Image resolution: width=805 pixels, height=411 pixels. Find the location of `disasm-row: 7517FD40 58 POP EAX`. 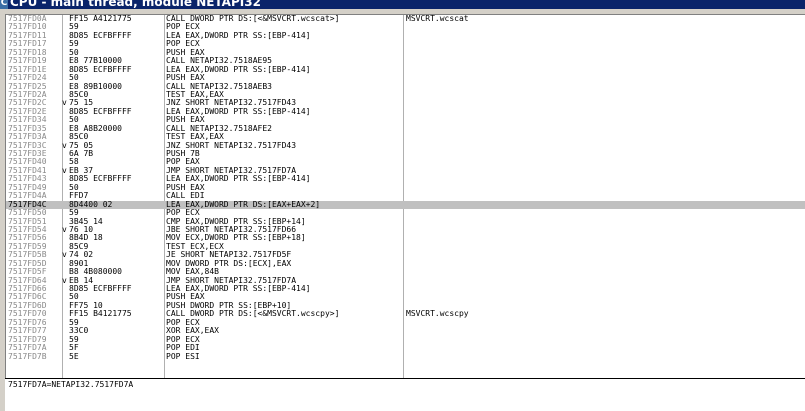

disasm-row: 7517FD40 58 POP EAX is located at coordinates (405, 161).